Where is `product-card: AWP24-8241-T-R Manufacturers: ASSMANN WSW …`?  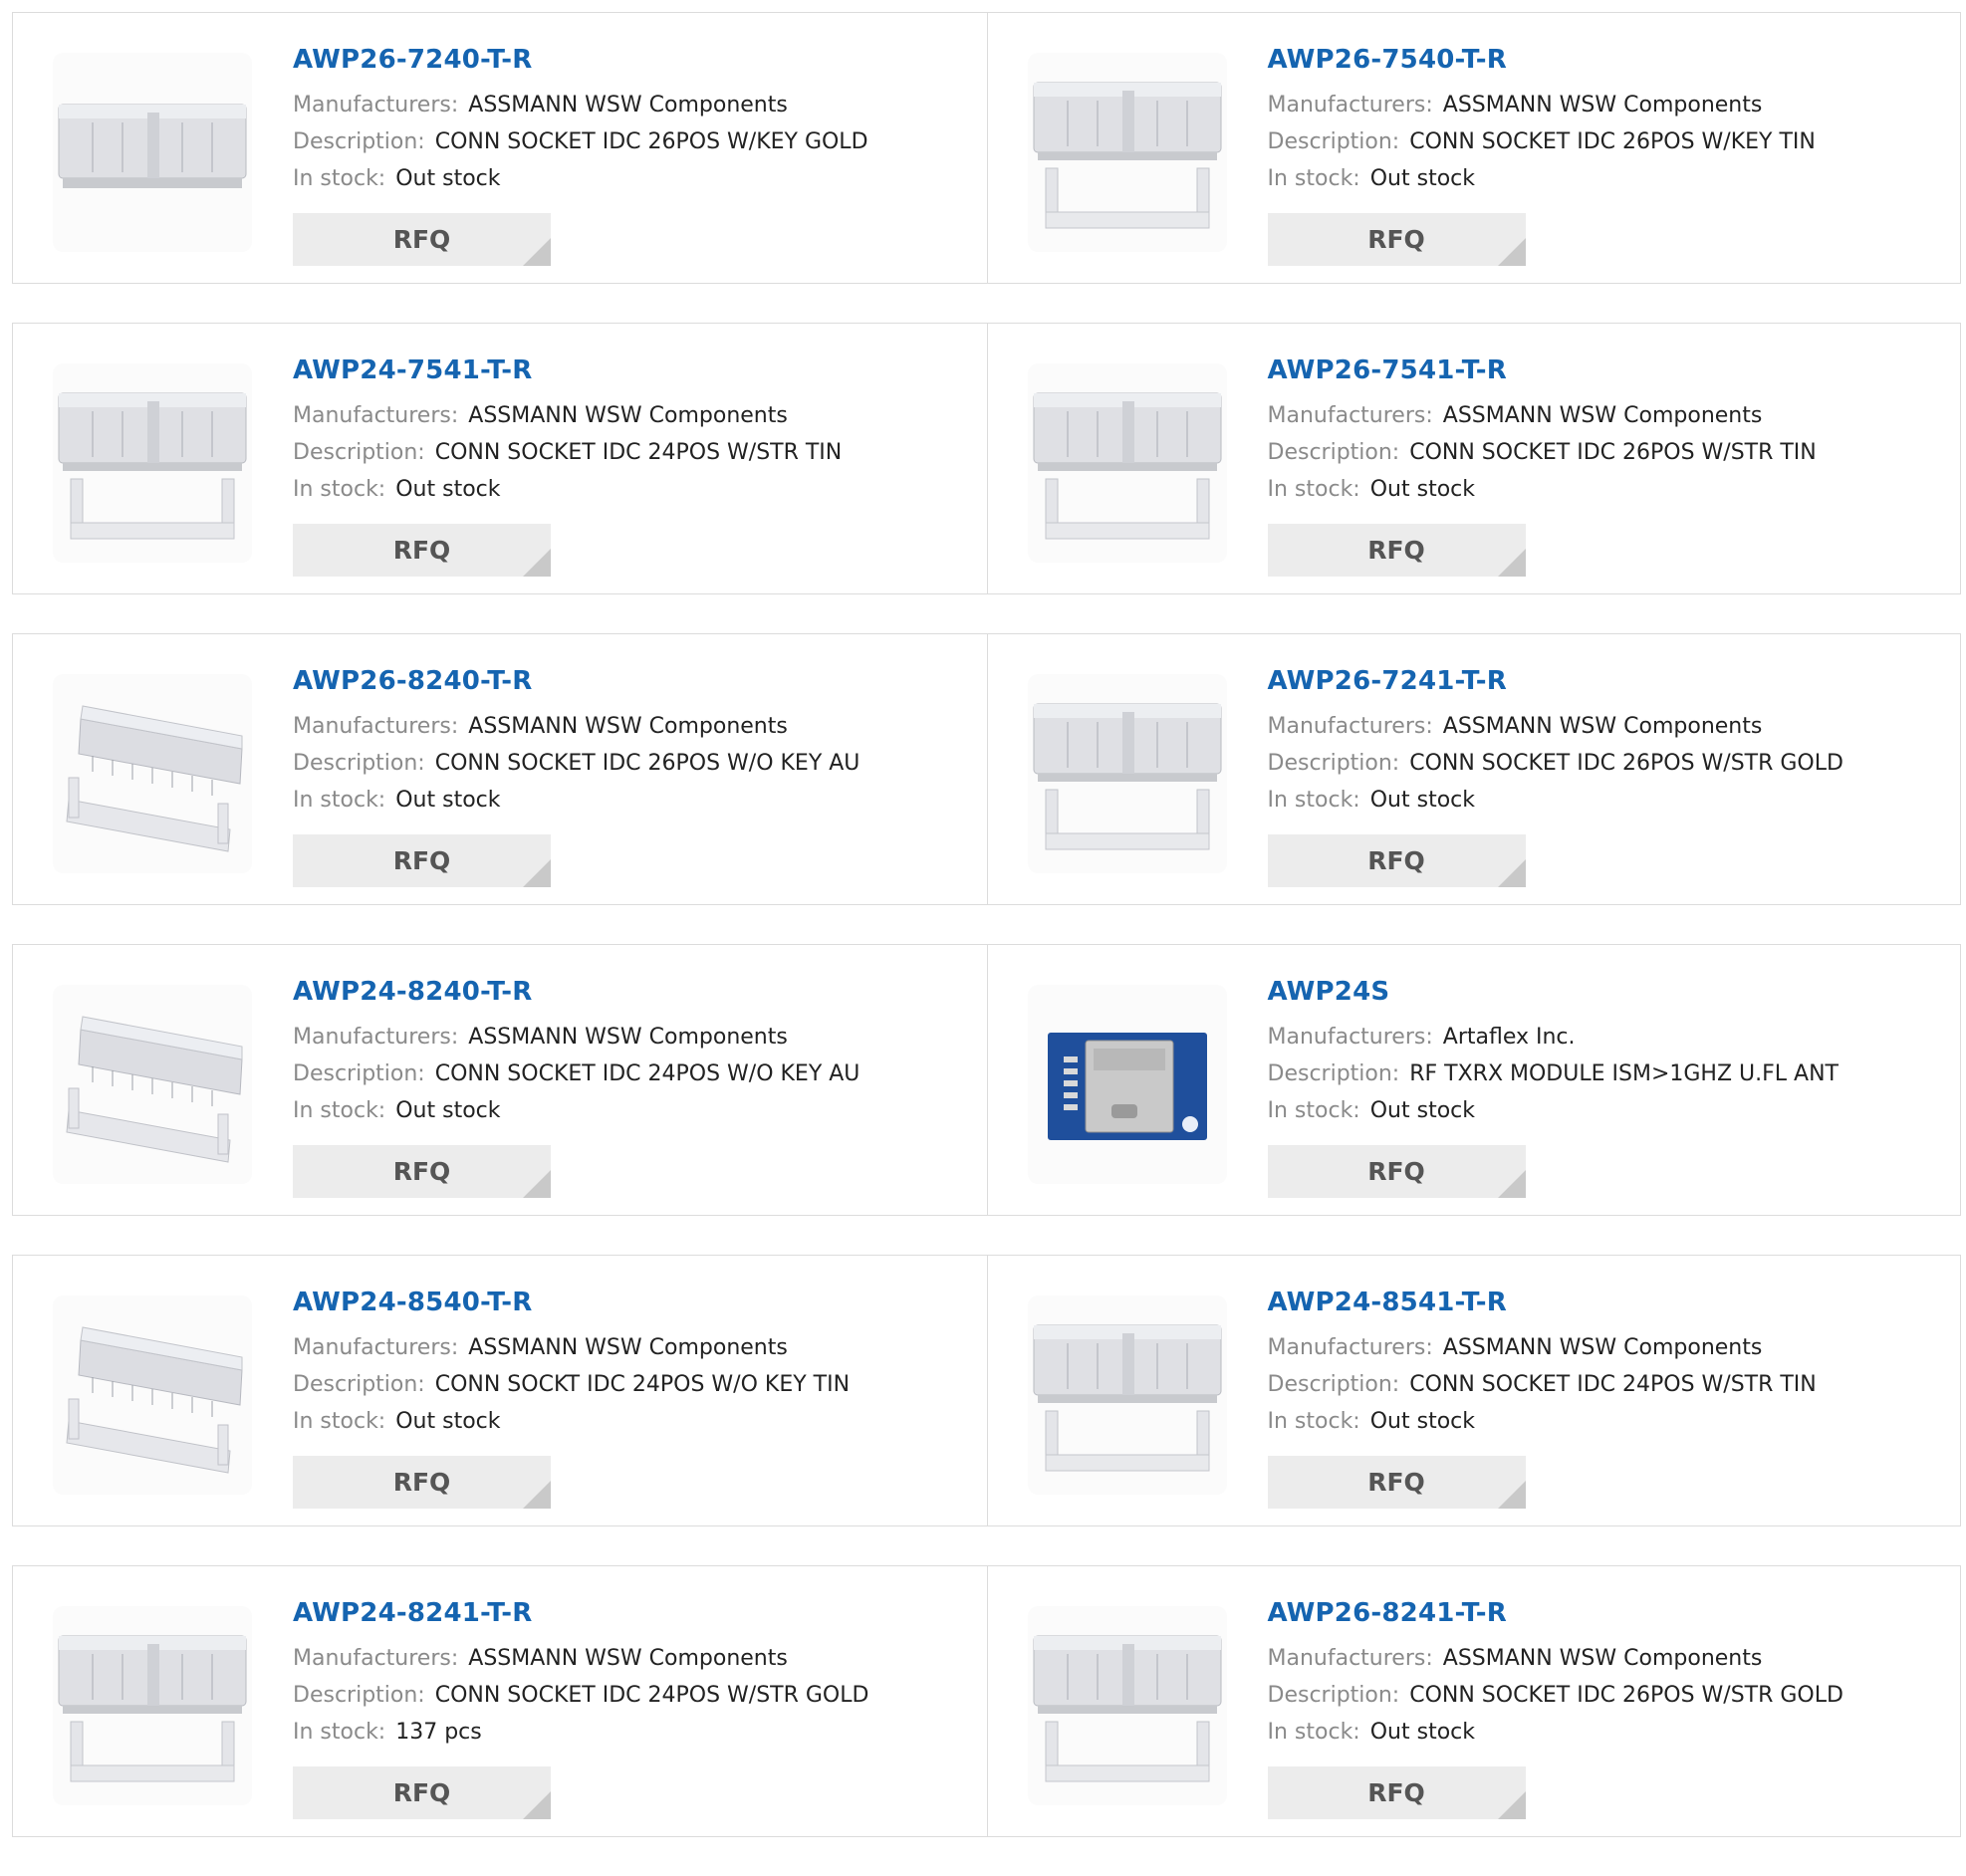 product-card: AWP24-8241-T-R Manufacturers: ASSMANN WSW … is located at coordinates (500, 1701).